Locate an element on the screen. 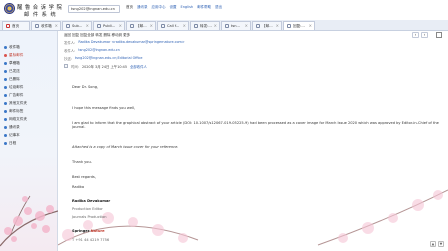 The height and width of the screenshot is (251, 448). company-springer: Springer is located at coordinates (81, 231).